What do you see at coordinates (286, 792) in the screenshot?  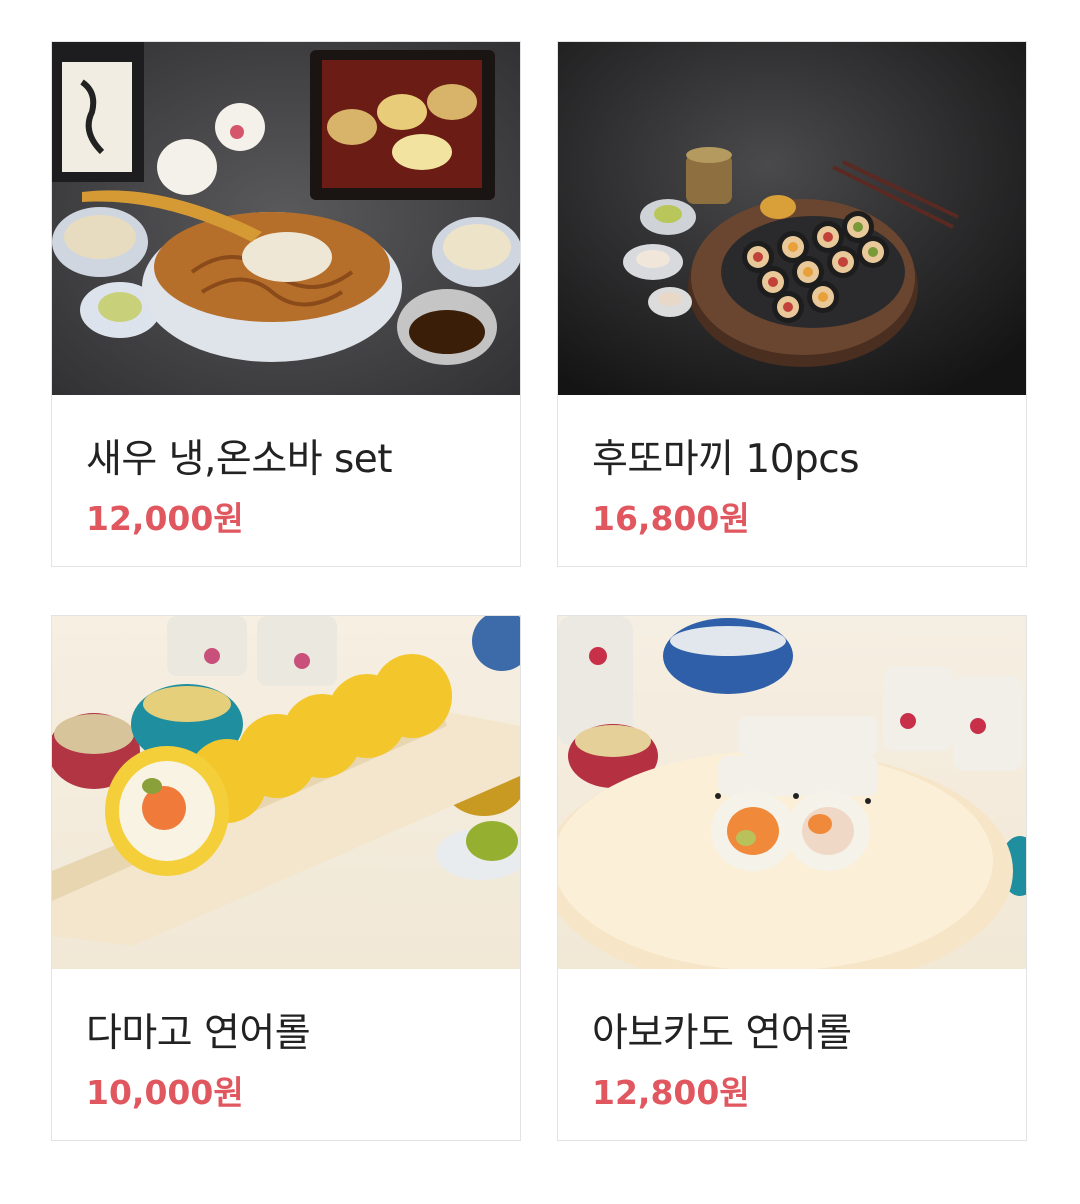 I see `product-image-tamago-salmon-roll` at bounding box center [286, 792].